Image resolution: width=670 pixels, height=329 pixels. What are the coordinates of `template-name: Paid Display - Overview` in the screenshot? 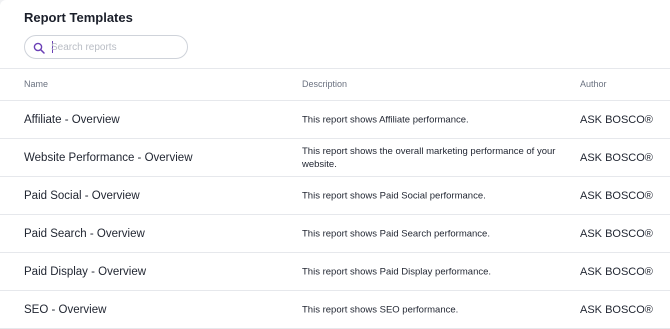 It's located at (85, 272).